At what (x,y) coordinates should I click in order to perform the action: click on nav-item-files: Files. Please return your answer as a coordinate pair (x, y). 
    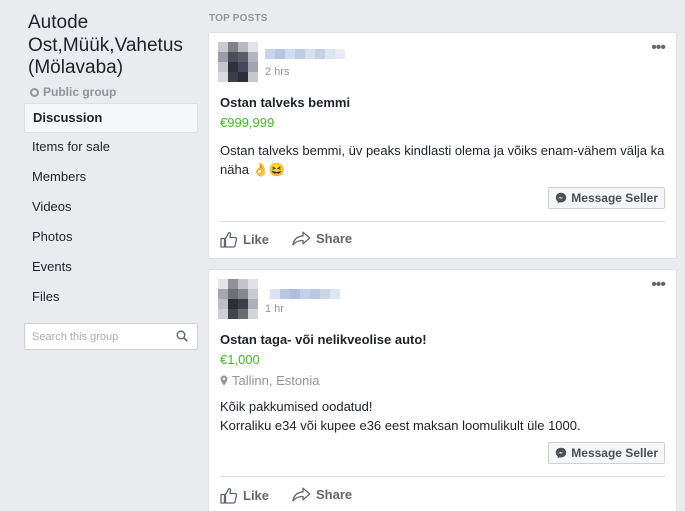
    Looking at the image, I should click on (111, 298).